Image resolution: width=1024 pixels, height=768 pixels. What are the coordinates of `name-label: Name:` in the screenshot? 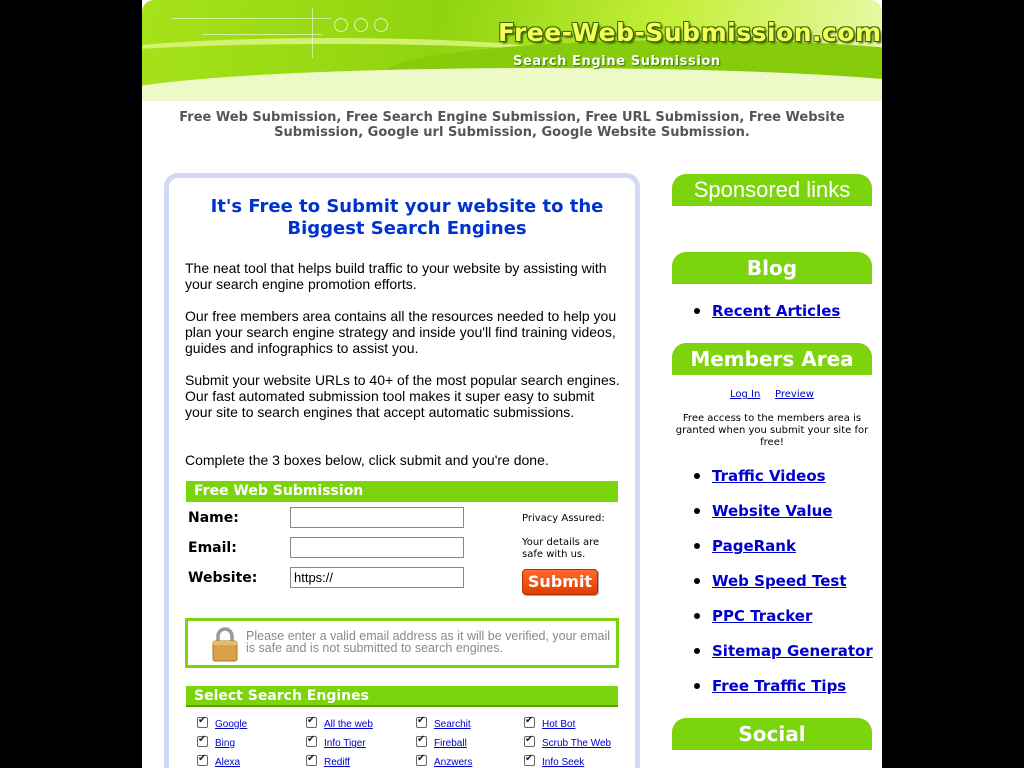 It's located at (213, 518).